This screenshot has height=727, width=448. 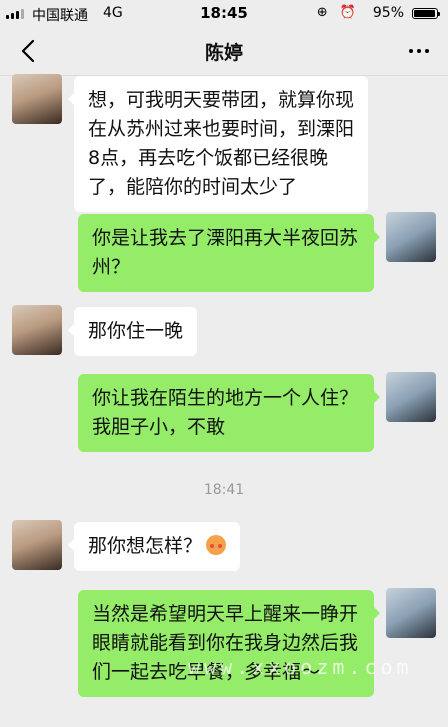 I want to click on watermark: www.xxoozm.com, so click(x=300, y=667).